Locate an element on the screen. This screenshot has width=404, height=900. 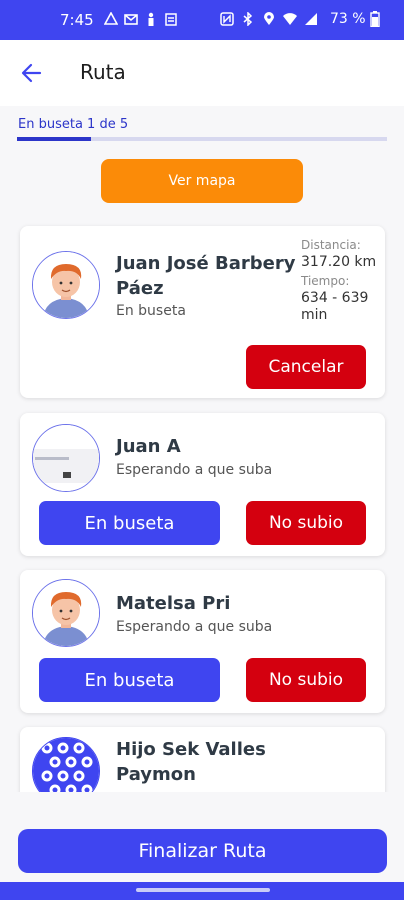
battery-percent: 73 % is located at coordinates (348, 19).